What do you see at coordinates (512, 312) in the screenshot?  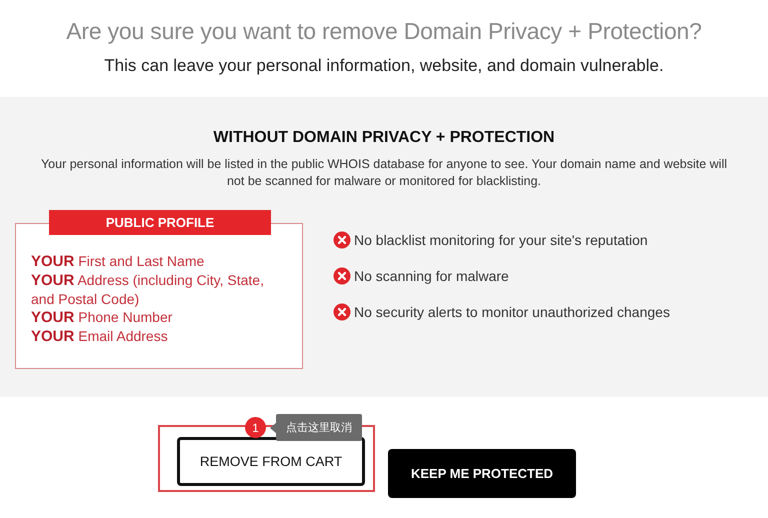 I see `risk-item: No security alerts to monitor unauthorized changes` at bounding box center [512, 312].